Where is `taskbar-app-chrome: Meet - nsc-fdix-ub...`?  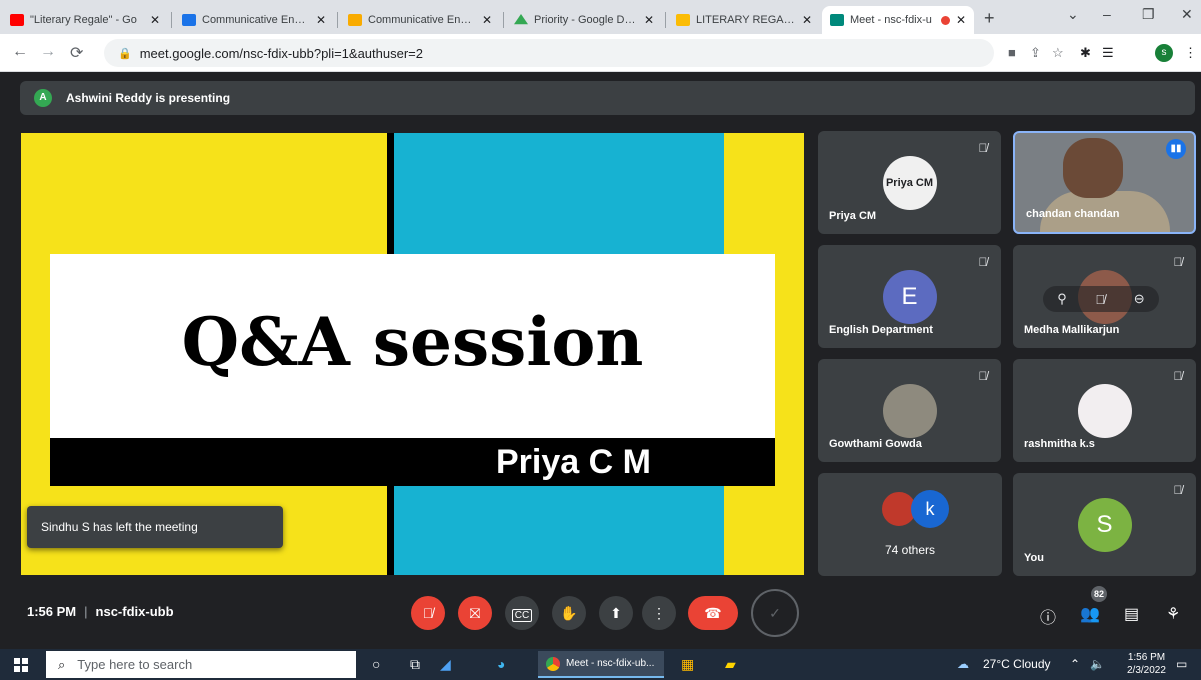 taskbar-app-chrome: Meet - nsc-fdix-ub... is located at coordinates (601, 664).